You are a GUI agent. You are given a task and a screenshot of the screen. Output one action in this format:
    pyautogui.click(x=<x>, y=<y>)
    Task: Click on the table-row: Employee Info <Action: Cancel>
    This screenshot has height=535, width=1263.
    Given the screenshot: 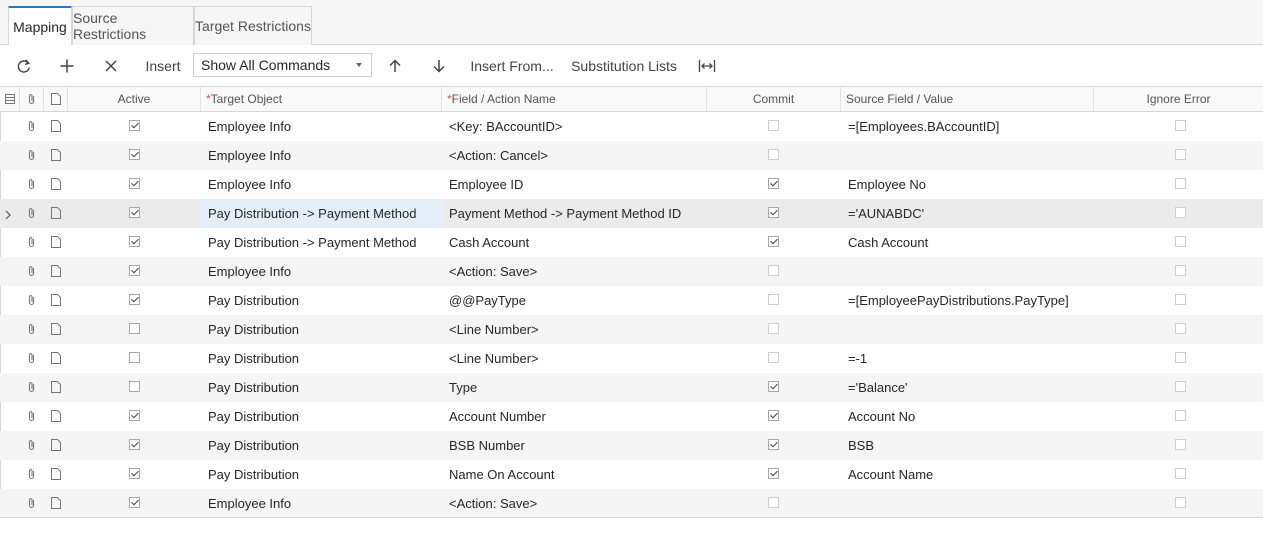 What is the action you would take?
    pyautogui.click(x=631, y=155)
    